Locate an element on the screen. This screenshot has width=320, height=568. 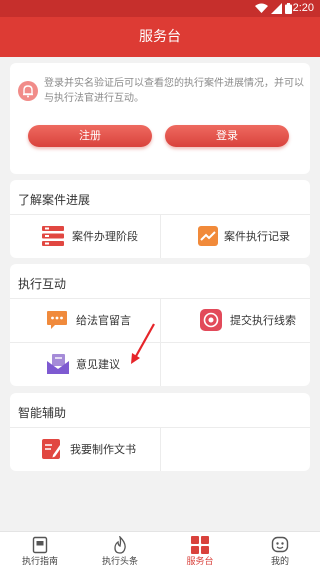
page-title: 服务台 is located at coordinates (160, 37).